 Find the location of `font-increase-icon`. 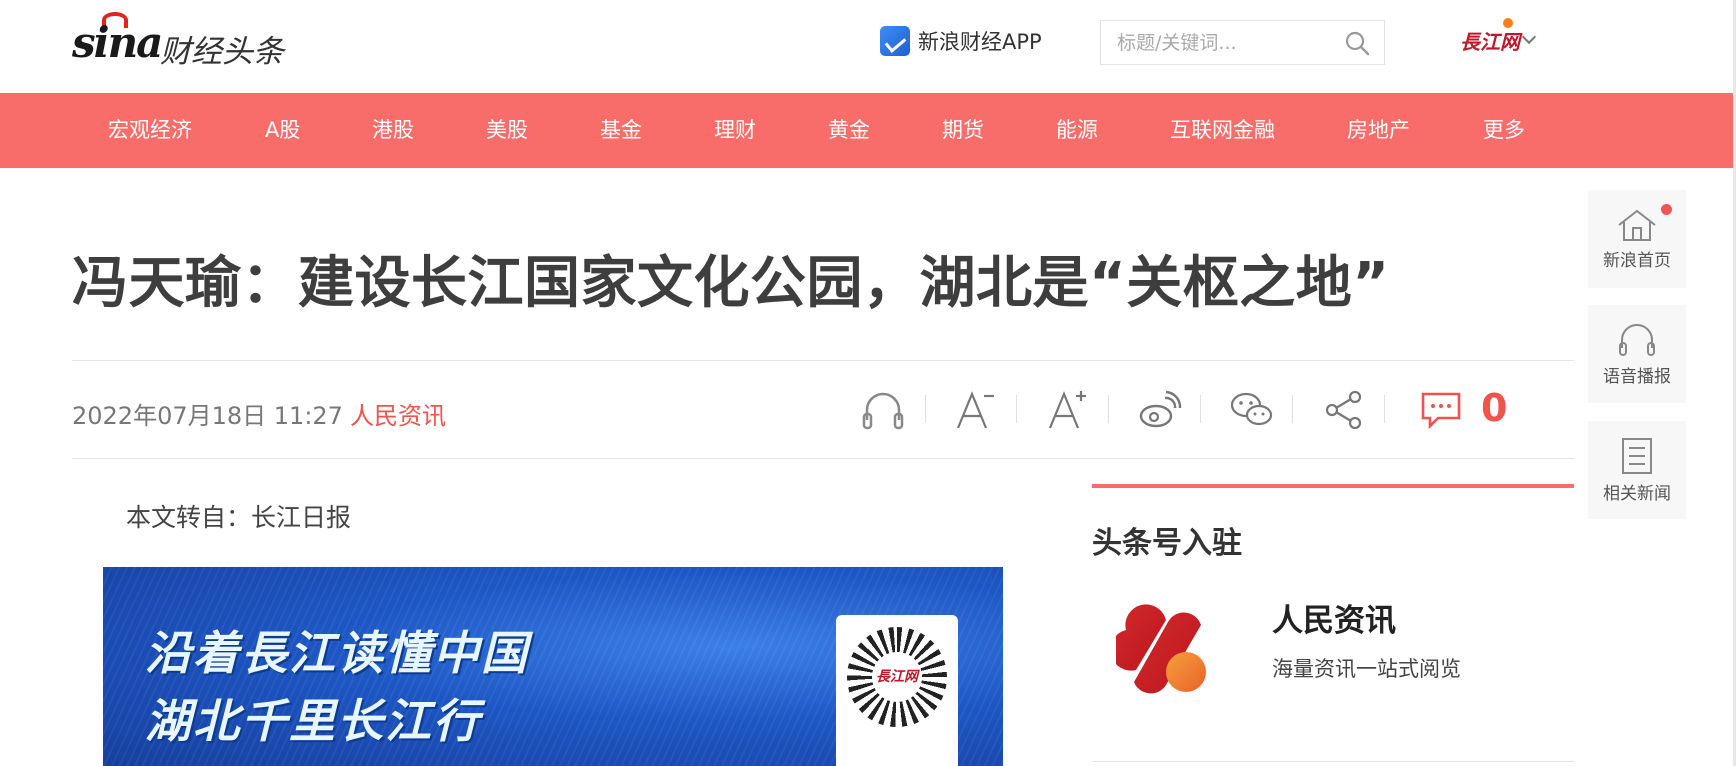

font-increase-icon is located at coordinates (1067, 410).